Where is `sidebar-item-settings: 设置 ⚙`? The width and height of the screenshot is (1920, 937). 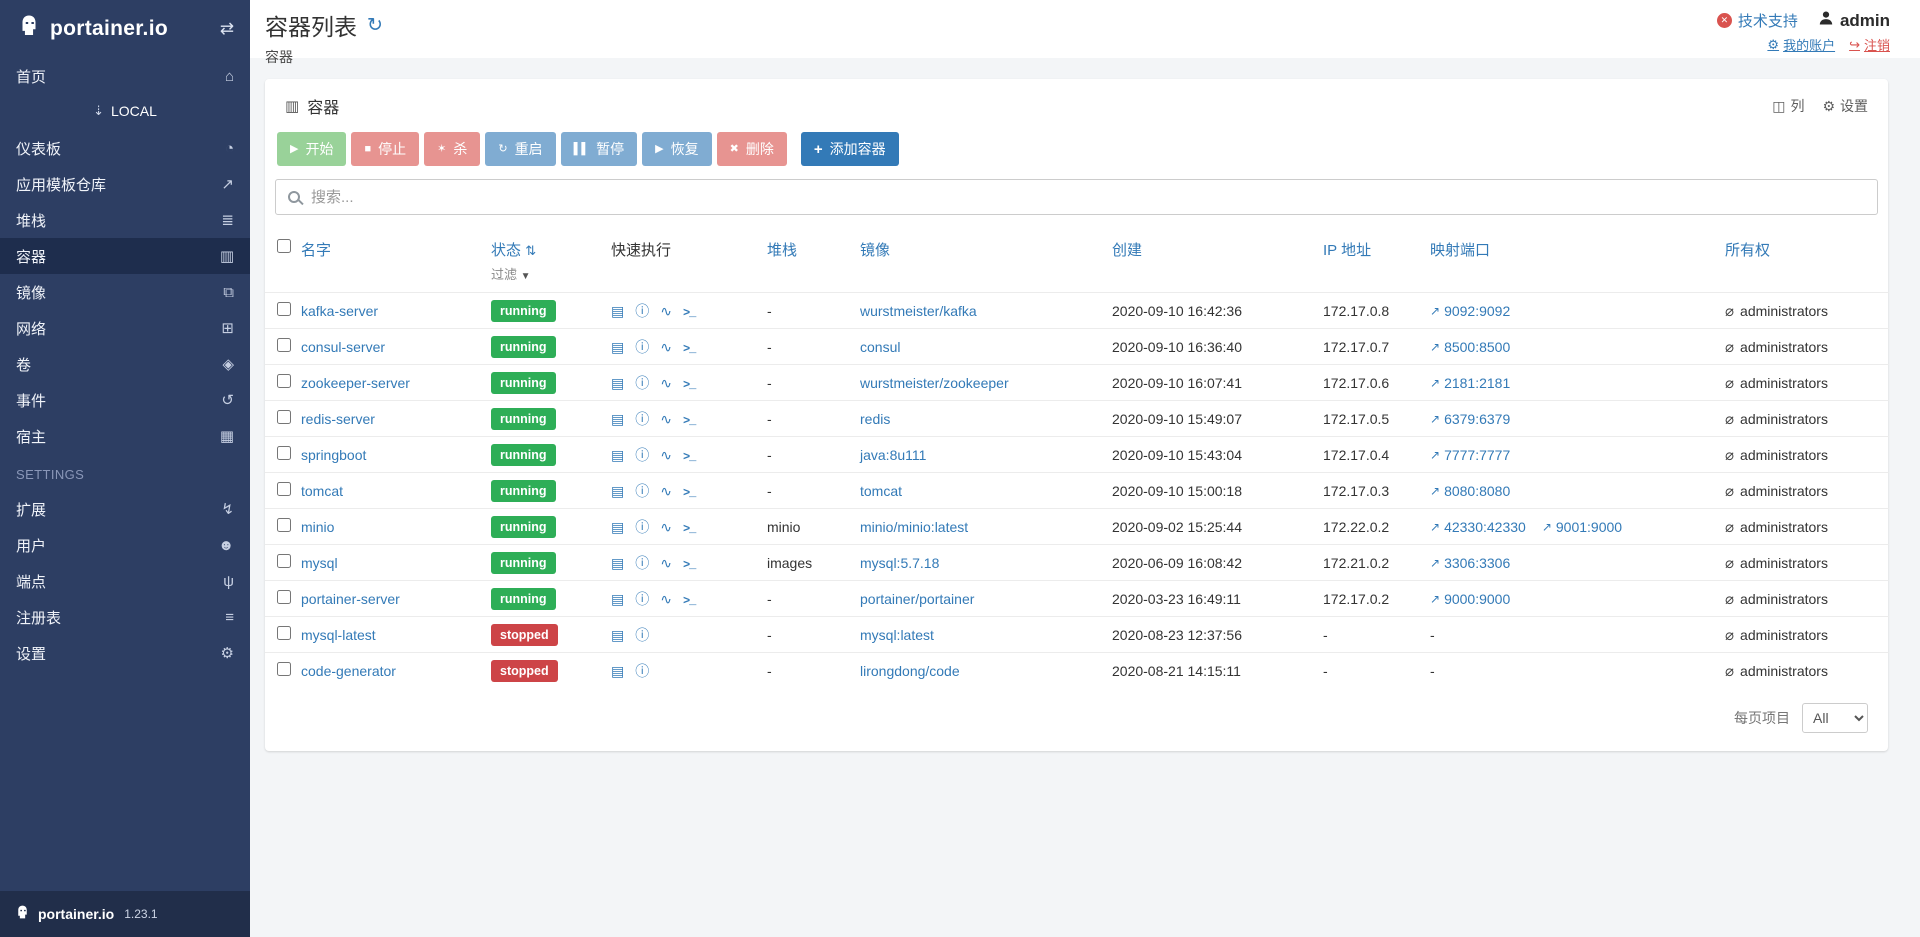
sidebar-item-settings: 设置 ⚙ is located at coordinates (125, 653).